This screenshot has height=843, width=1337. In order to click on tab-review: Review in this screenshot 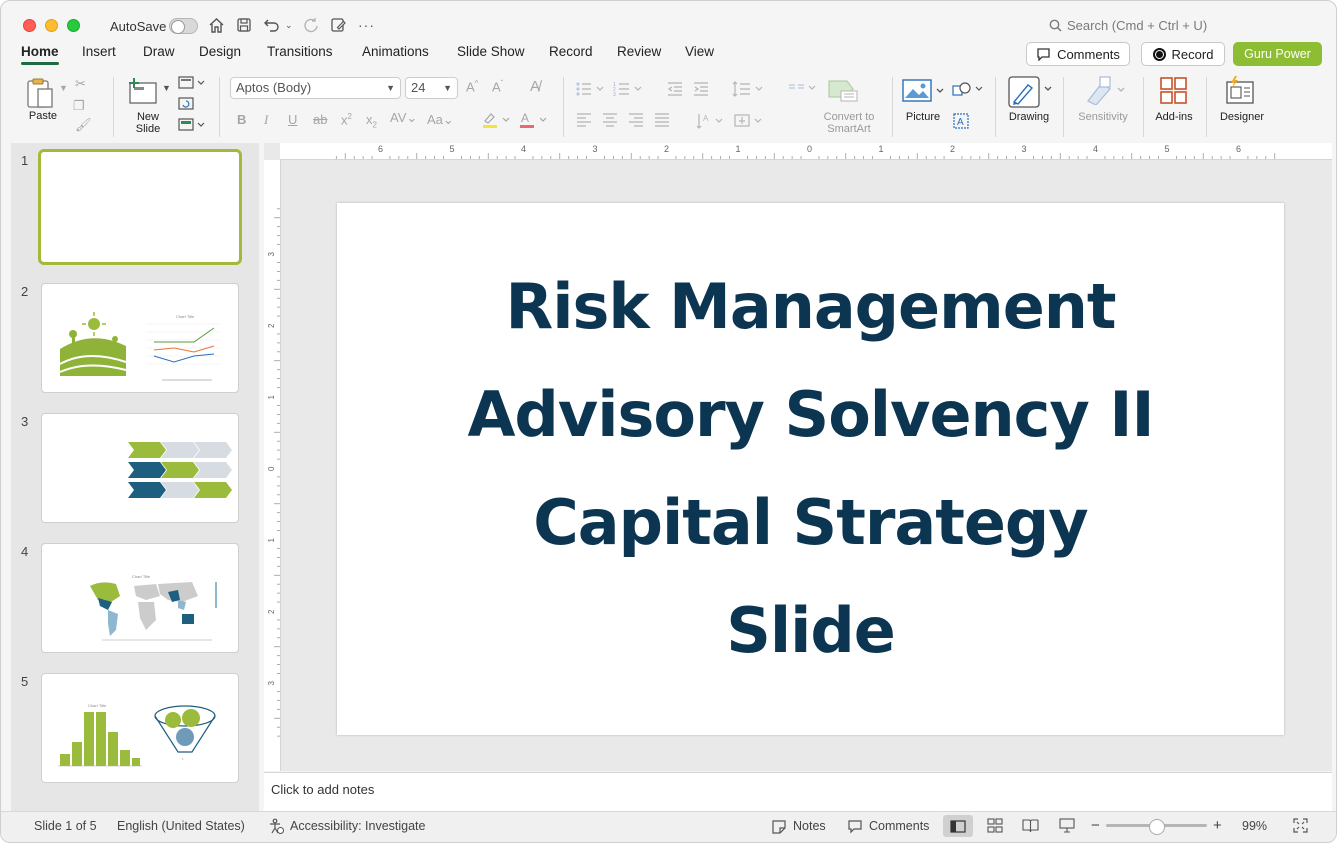, I will do `click(639, 51)`.